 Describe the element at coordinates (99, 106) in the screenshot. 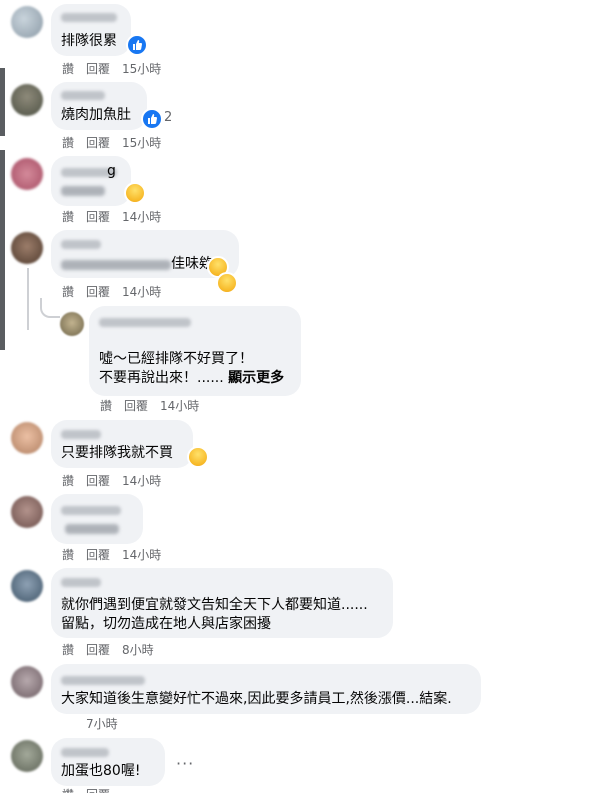

I see `comment-bubble: 燒肉加魚肚` at that location.